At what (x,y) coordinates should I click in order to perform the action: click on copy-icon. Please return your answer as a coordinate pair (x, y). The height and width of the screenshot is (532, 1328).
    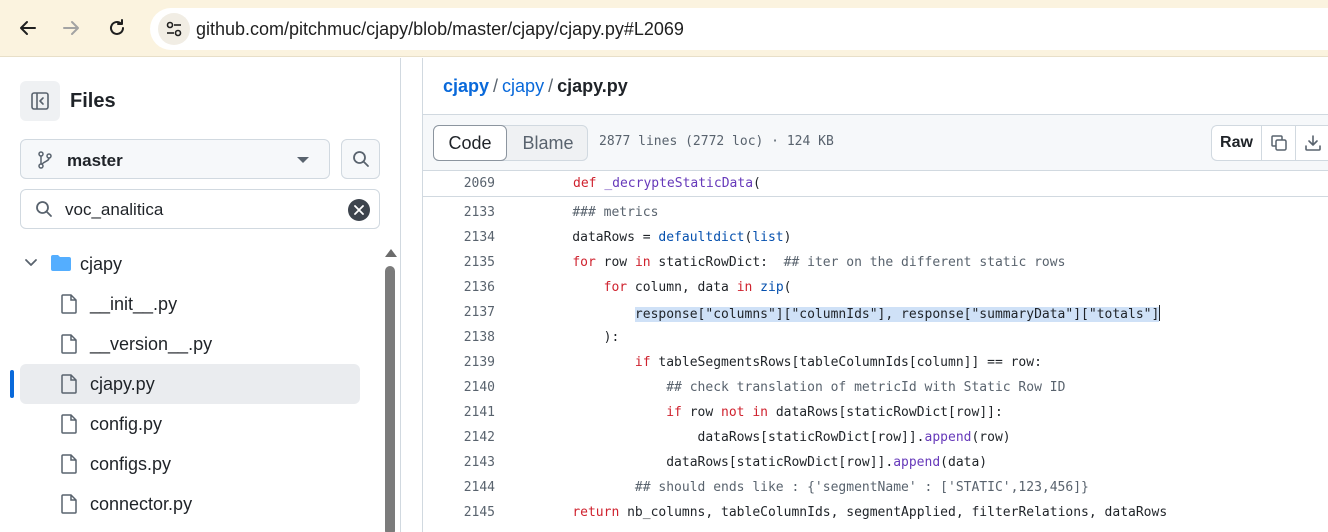
    Looking at the image, I should click on (1278, 143).